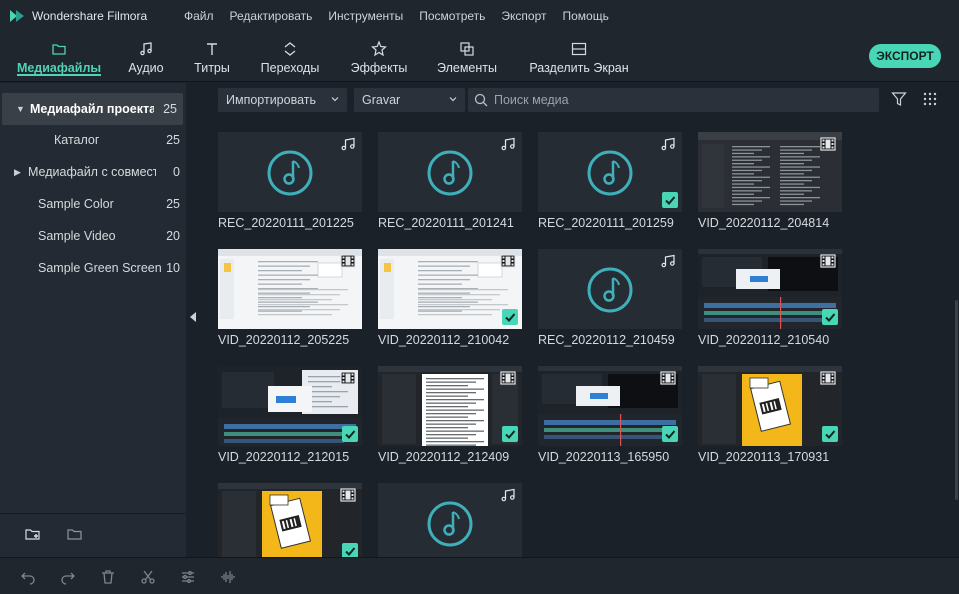 The image size is (959, 594). I want to click on effects-icon, so click(379, 47).